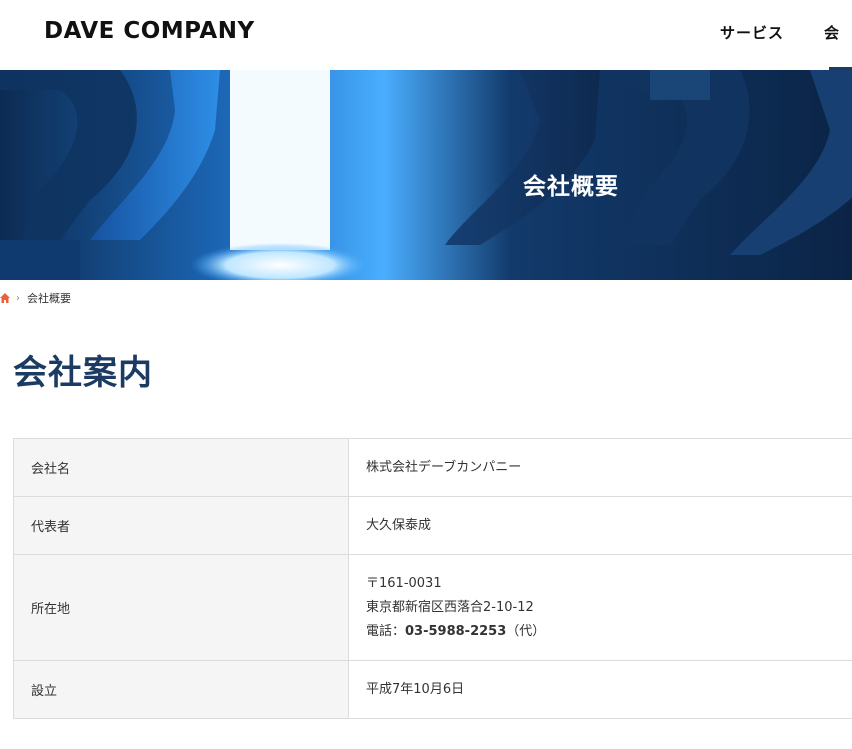 Image resolution: width=852 pixels, height=749 pixels. I want to click on site-header: DAVE COMPANY サービス 会, so click(426, 35).